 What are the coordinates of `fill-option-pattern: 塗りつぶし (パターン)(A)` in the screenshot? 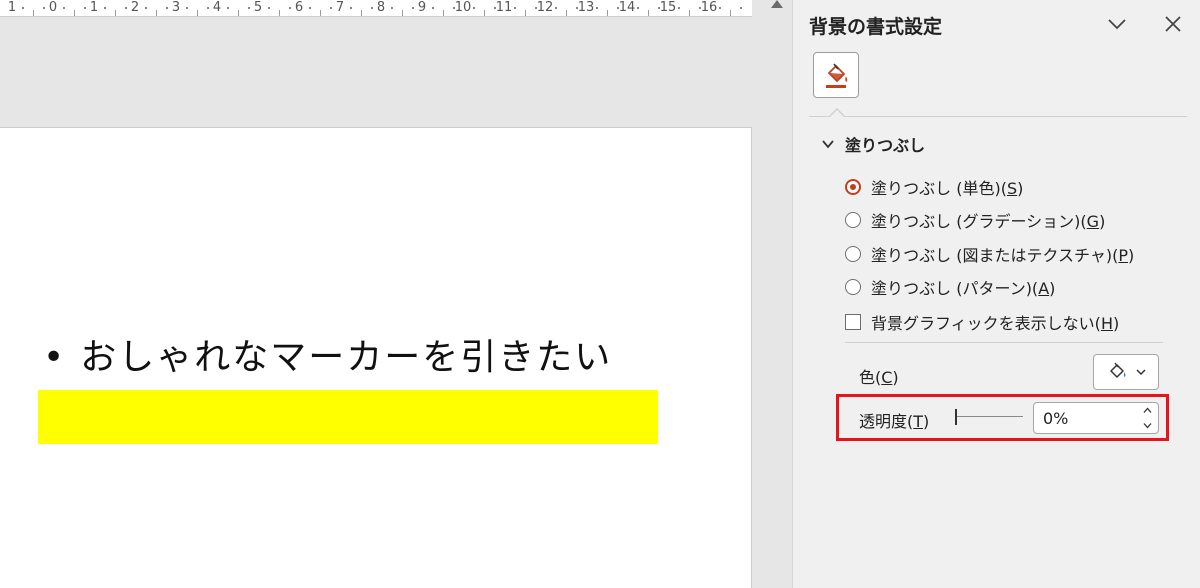 It's located at (950, 287).